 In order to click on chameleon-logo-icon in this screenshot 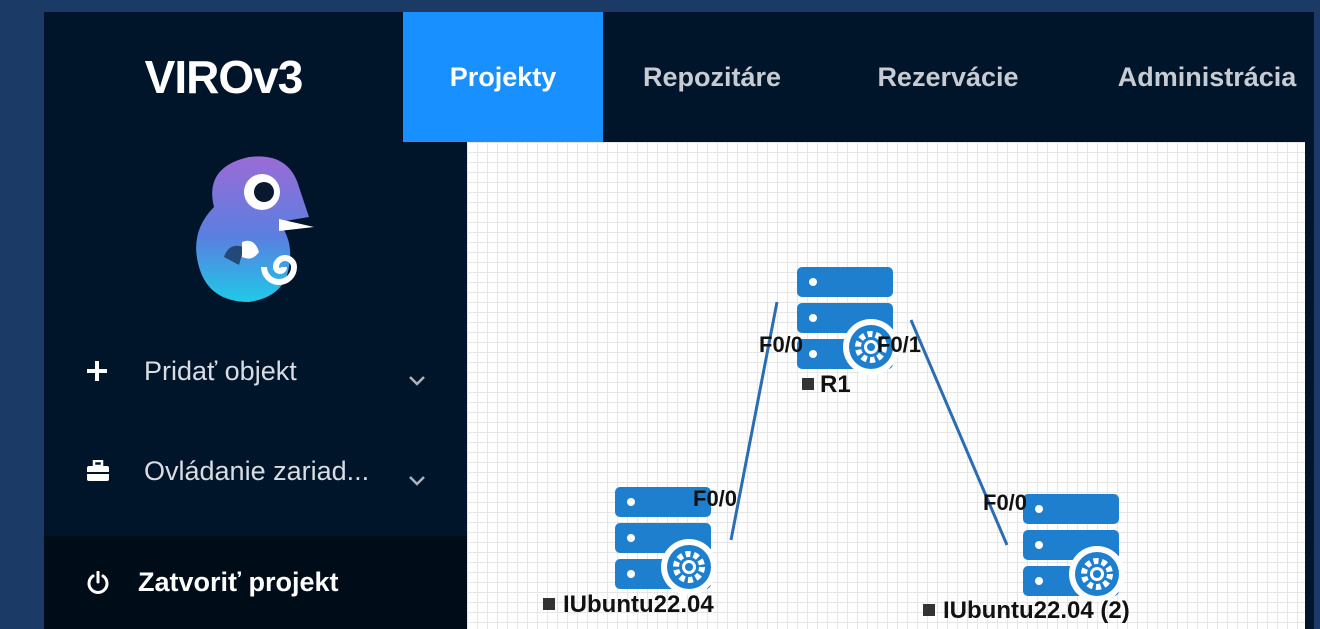, I will do `click(255, 229)`.